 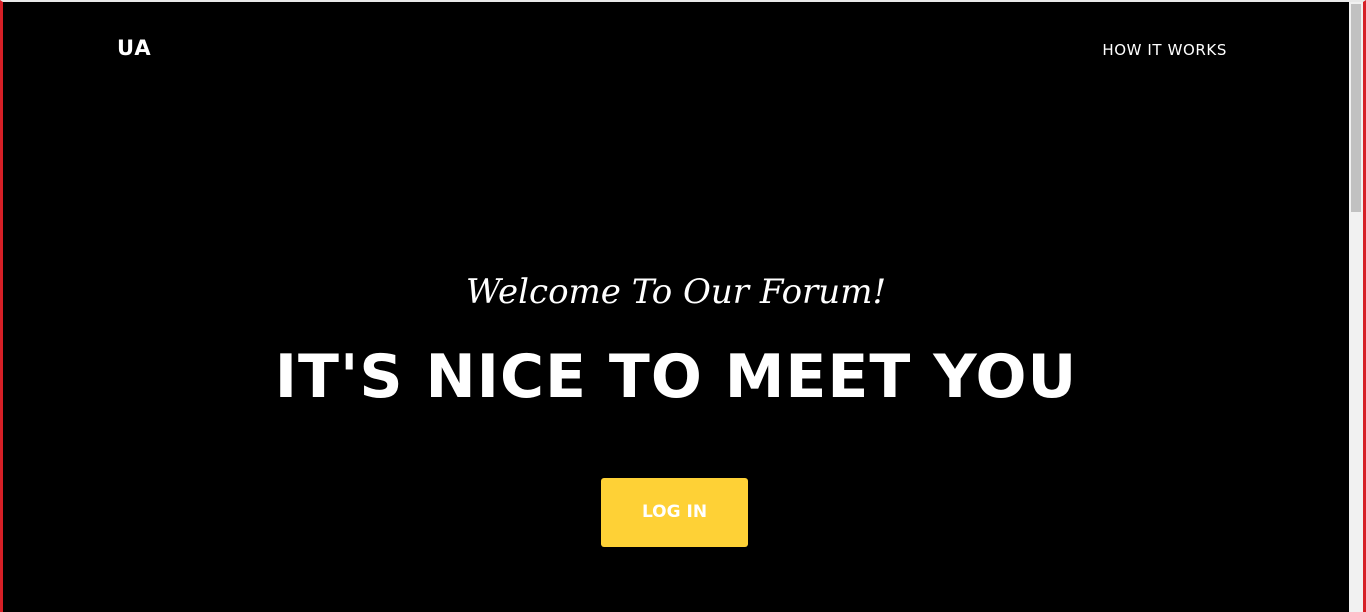 What do you see at coordinates (134, 48) in the screenshot?
I see `brand-logo: UA` at bounding box center [134, 48].